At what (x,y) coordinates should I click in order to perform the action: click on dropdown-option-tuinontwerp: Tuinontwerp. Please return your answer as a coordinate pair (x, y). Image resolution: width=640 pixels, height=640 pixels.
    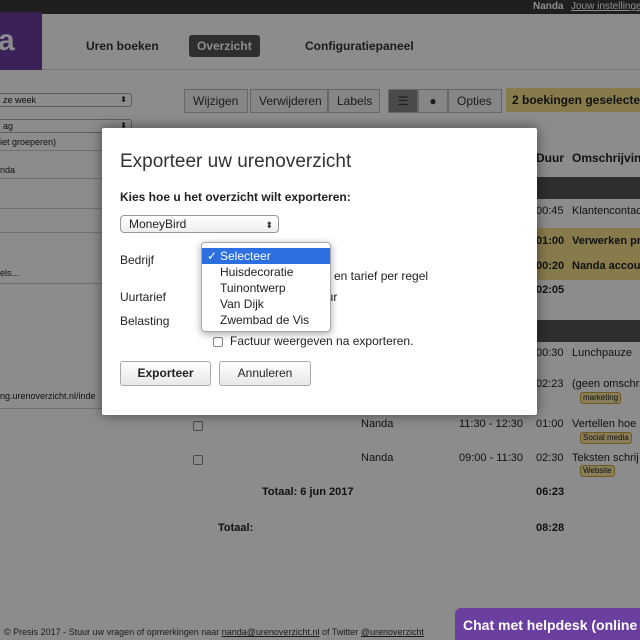
    Looking at the image, I should click on (266, 288).